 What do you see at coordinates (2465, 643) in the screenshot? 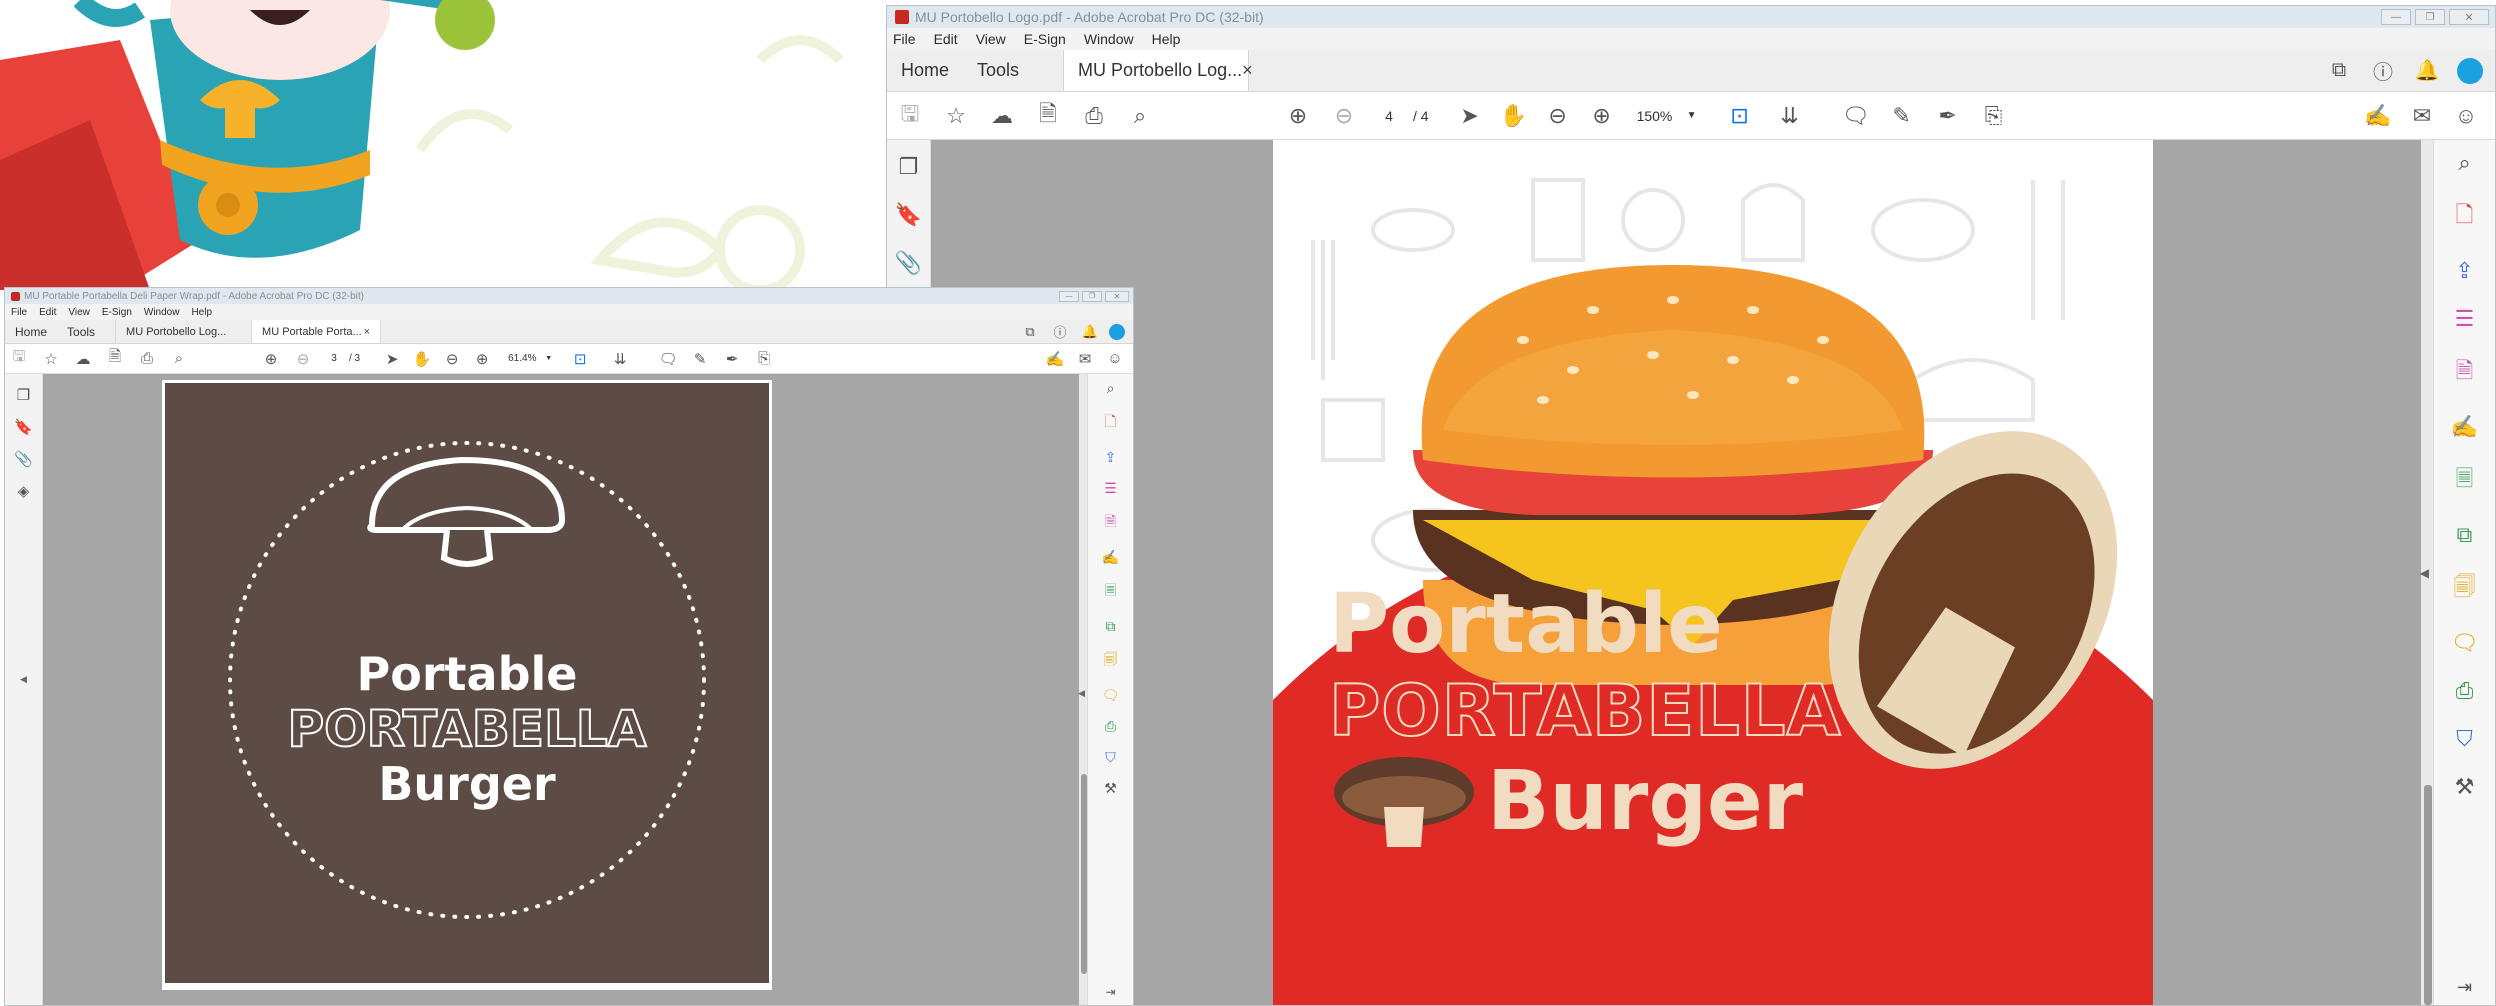
I see `comment-tool-icon: 🗨` at bounding box center [2465, 643].